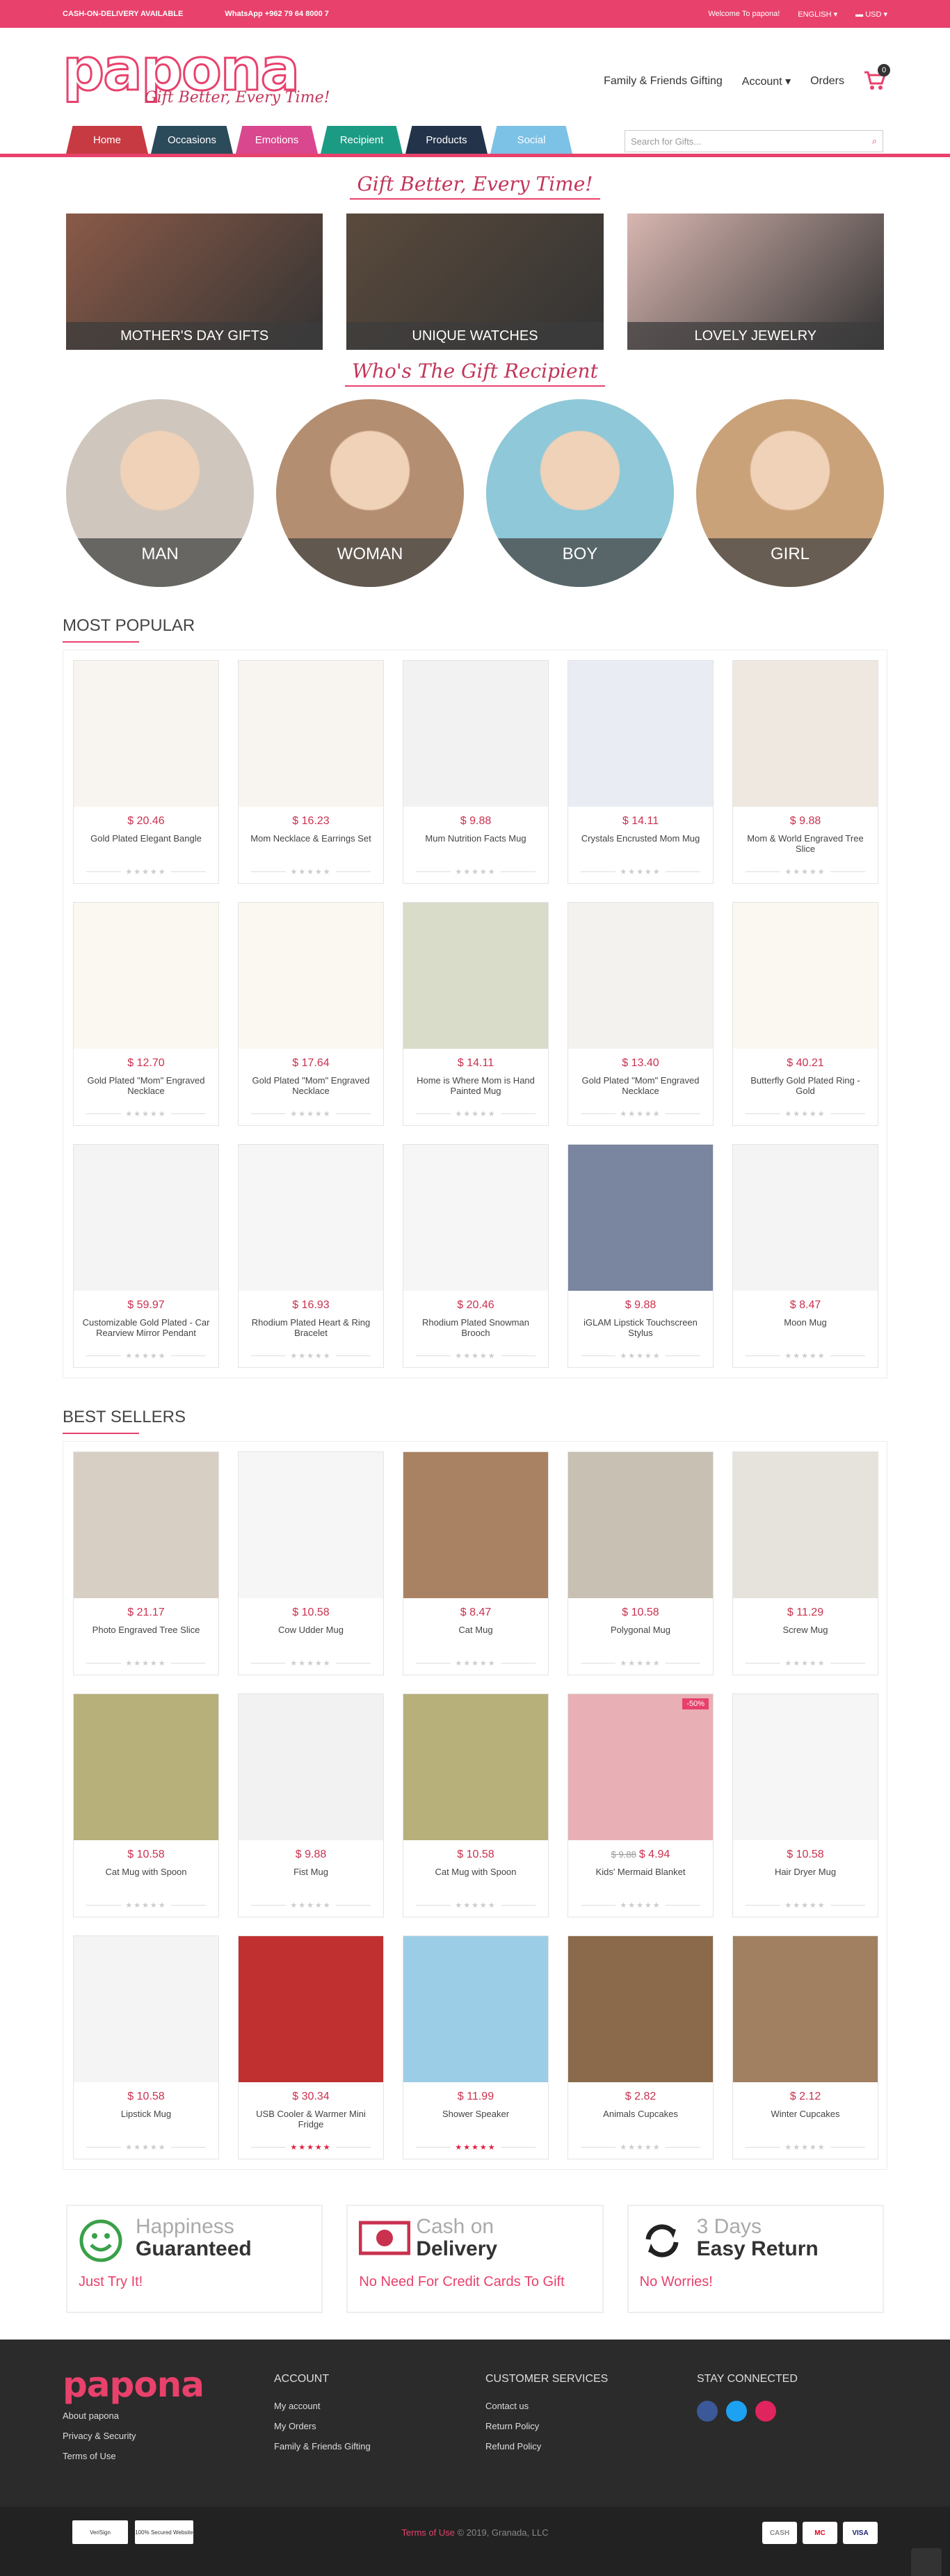 This screenshot has height=2576, width=950. Describe the element at coordinates (146, 1635) in the screenshot. I see `product-name: Photo Engraved Tree Slice` at that location.